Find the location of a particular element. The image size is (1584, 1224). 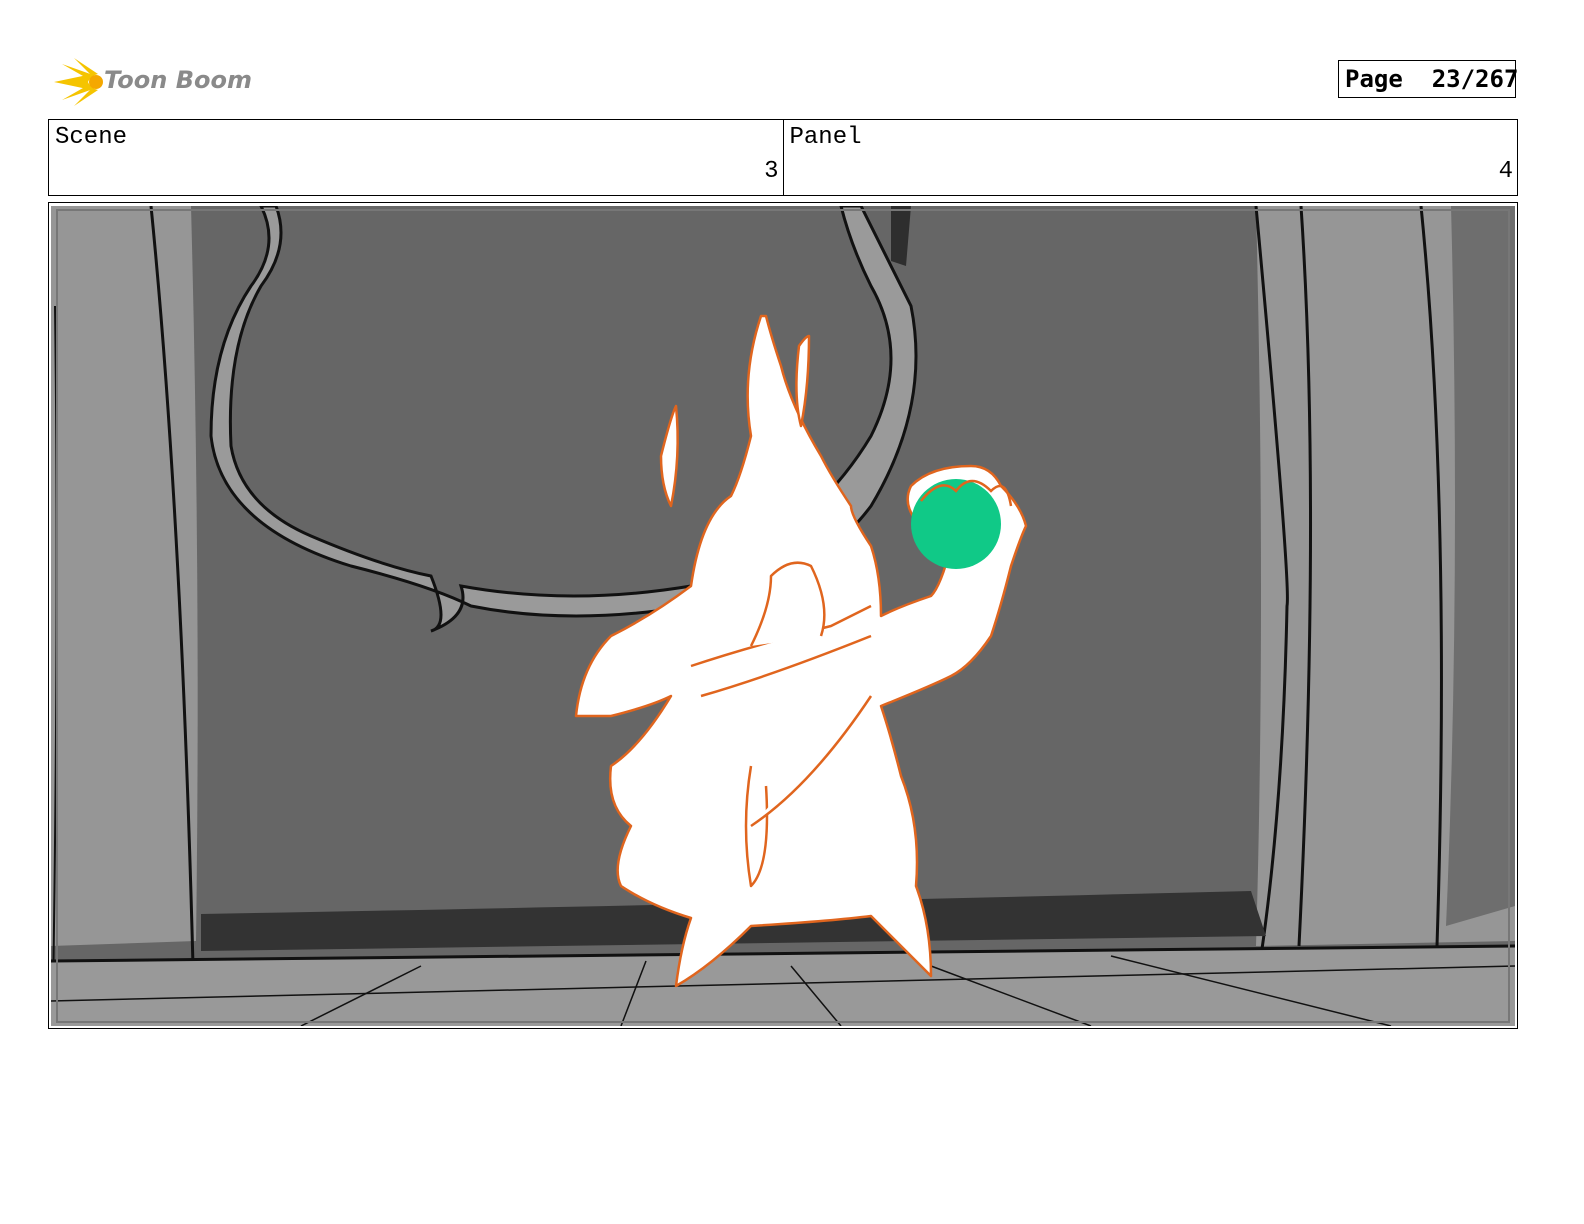

scene-label: Scene is located at coordinates (91, 137).